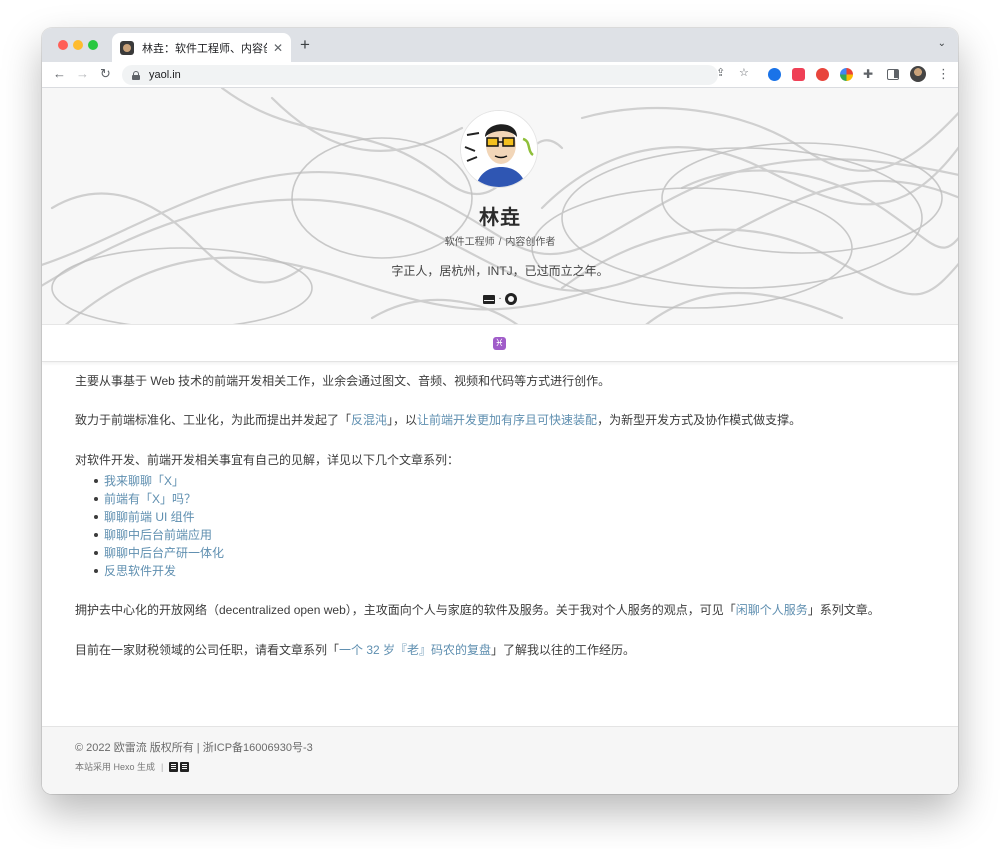 This screenshot has height=849, width=1000. Describe the element at coordinates (720, 72) in the screenshot. I see `share-icon: ⇪` at that location.